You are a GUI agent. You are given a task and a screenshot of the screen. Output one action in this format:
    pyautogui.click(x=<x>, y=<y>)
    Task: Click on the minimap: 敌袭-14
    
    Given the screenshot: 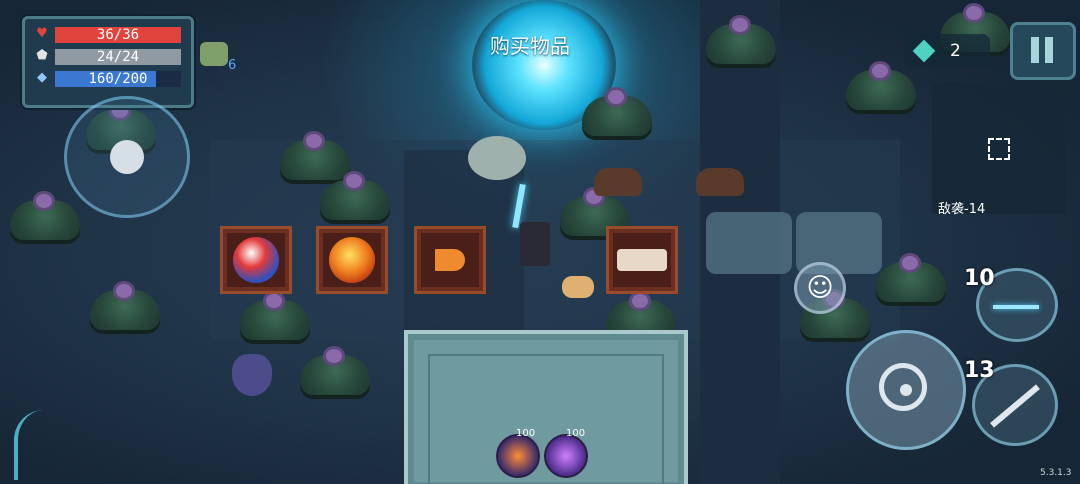 What is the action you would take?
    pyautogui.click(x=999, y=149)
    